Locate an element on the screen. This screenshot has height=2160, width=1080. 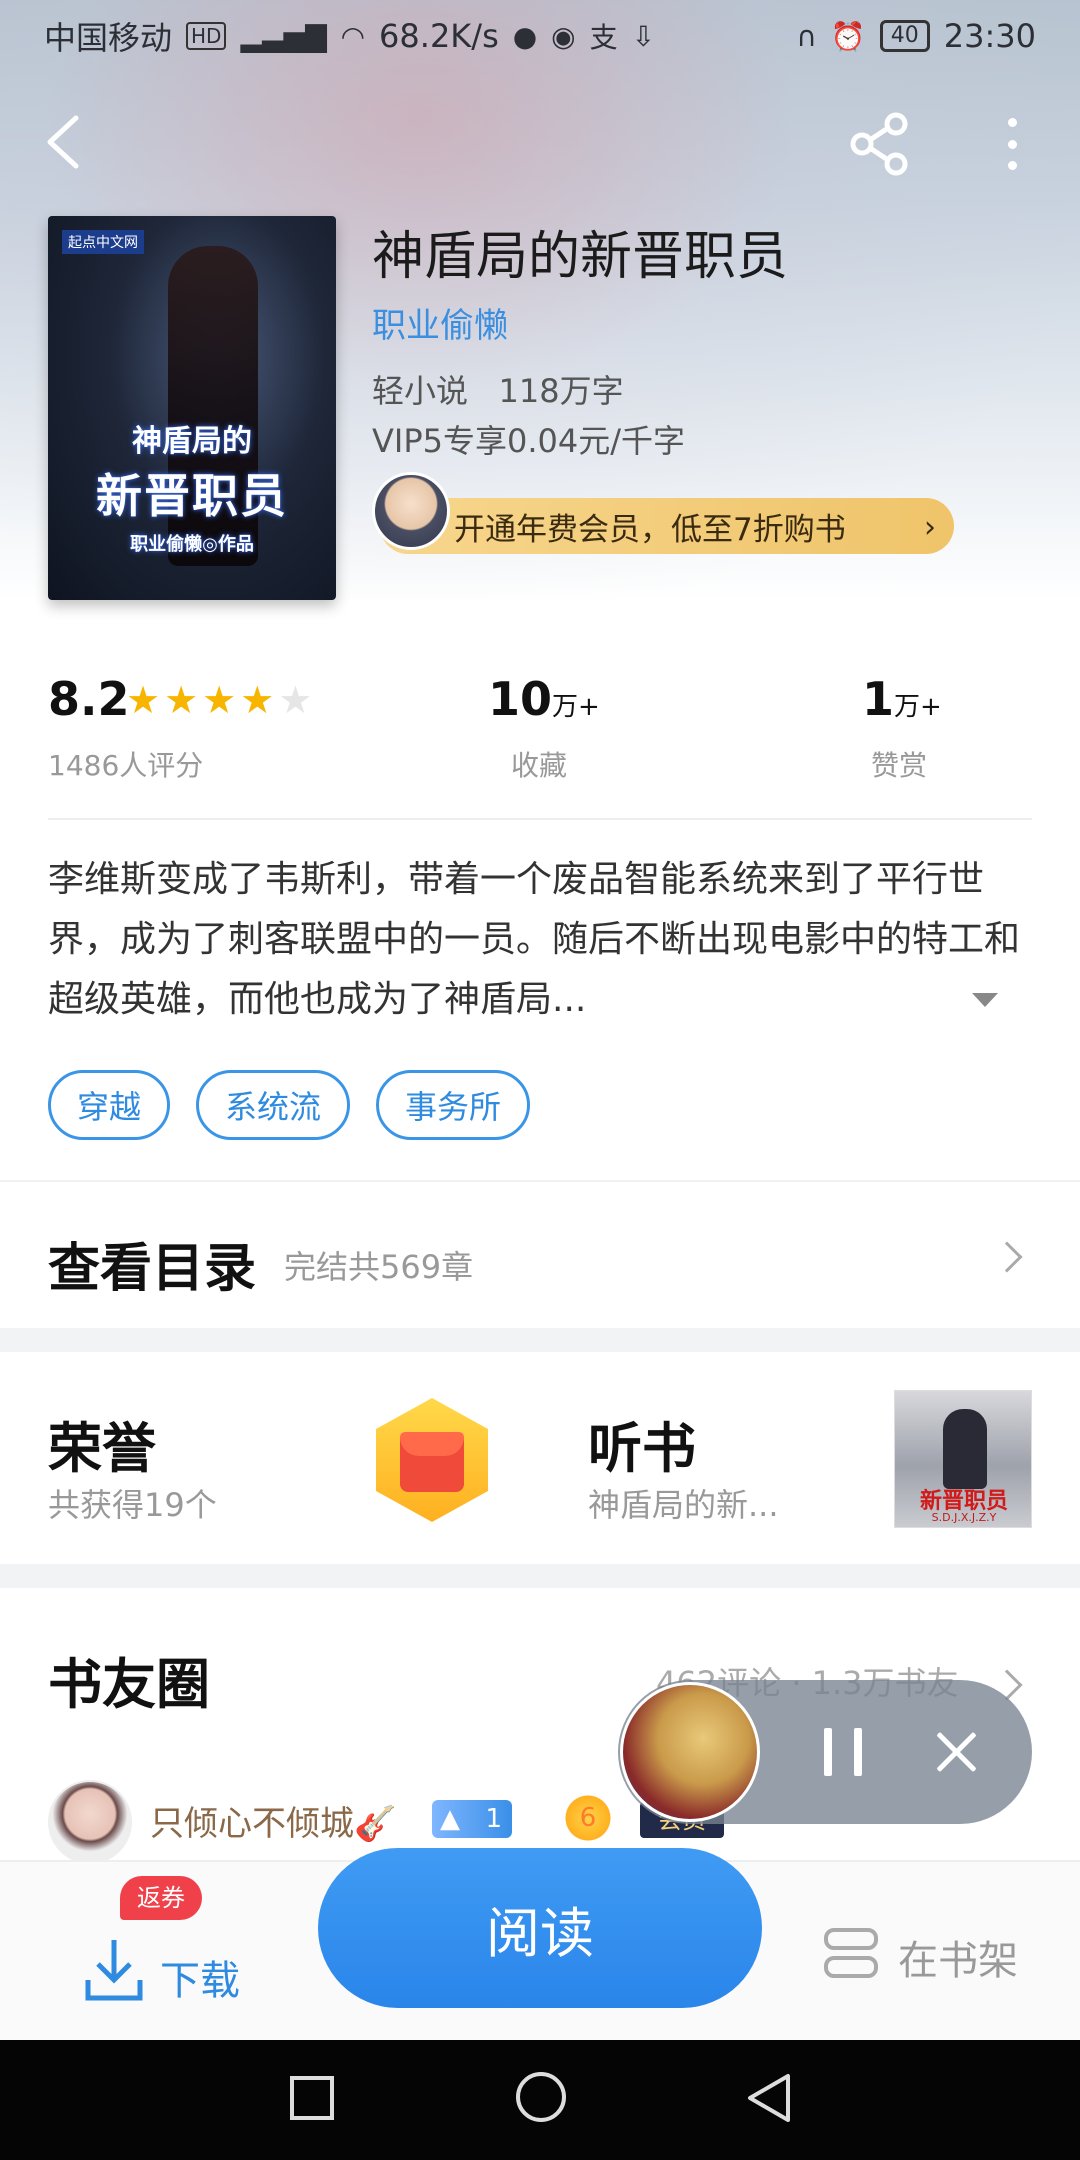
flame-icon: ▲ is located at coordinates (450, 1819).